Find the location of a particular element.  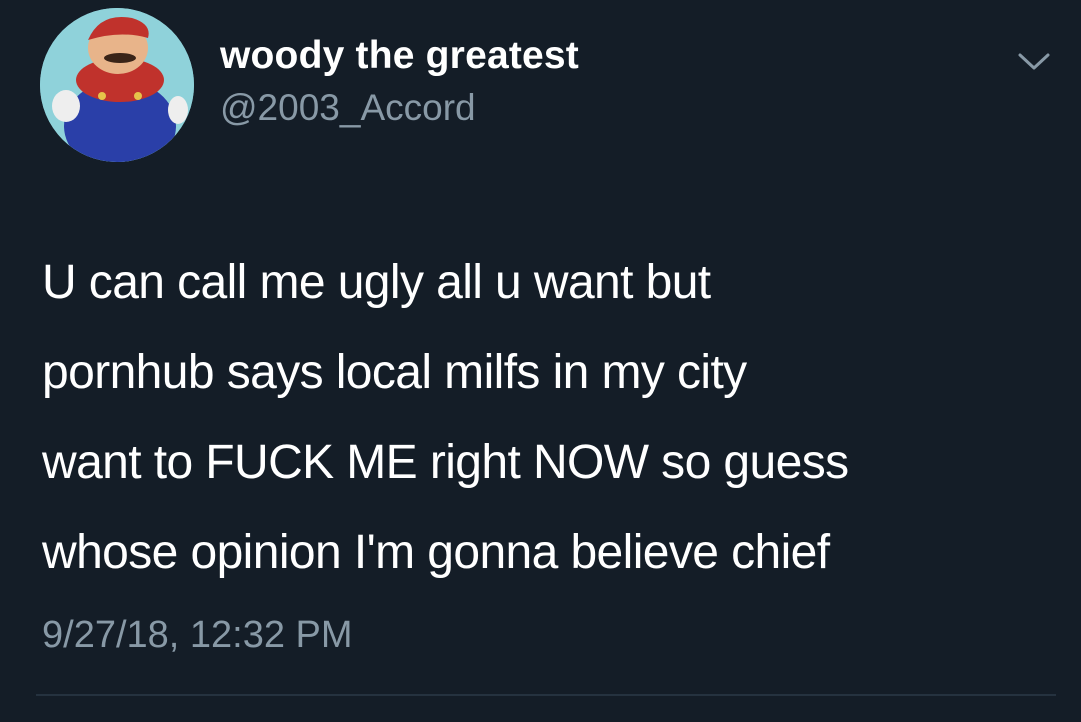

divider is located at coordinates (546, 695).